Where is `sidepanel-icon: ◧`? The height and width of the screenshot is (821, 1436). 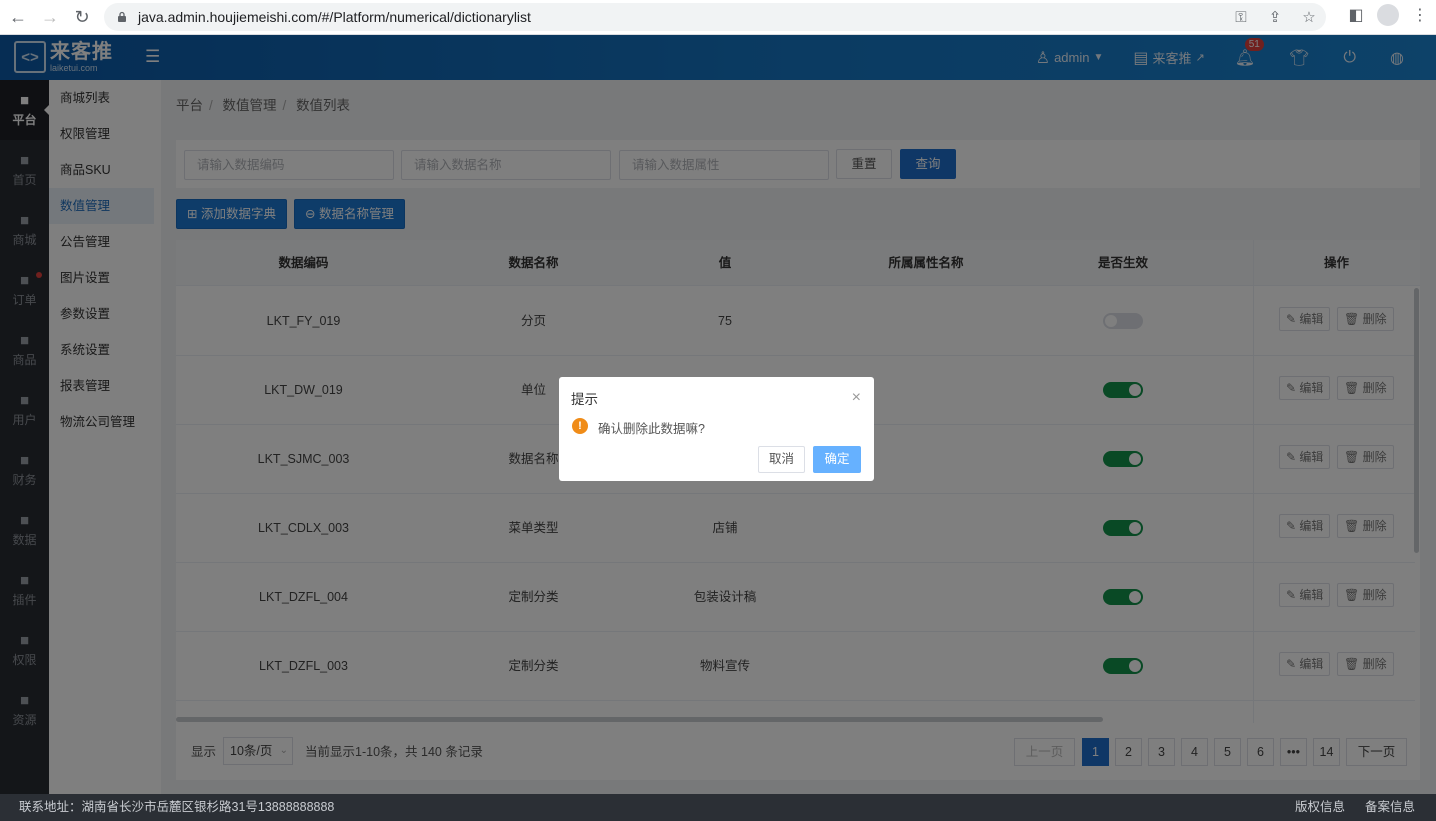 sidepanel-icon: ◧ is located at coordinates (1356, 15).